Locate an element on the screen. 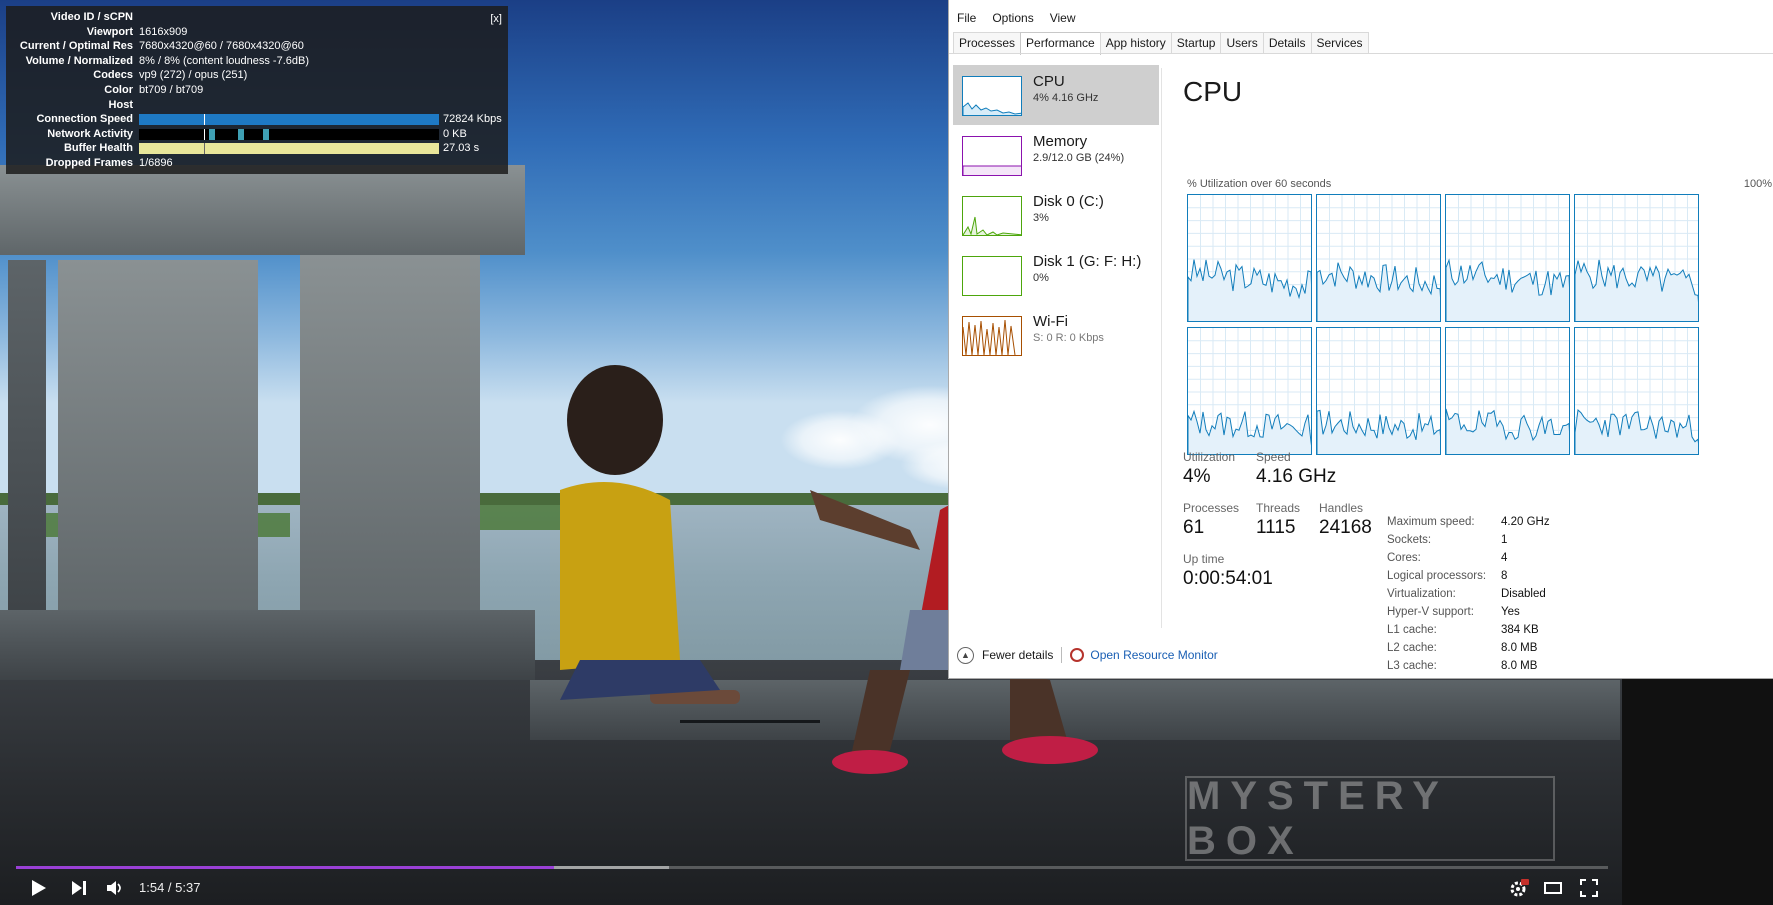  play-icon is located at coordinates (39, 887).